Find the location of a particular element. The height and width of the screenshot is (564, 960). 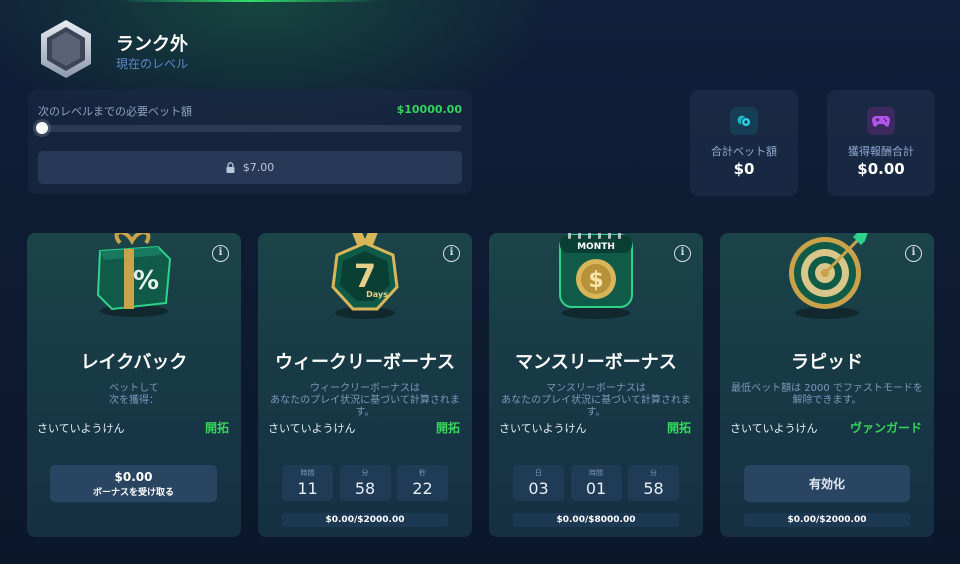

weekly-req-value: 開拓 is located at coordinates (447, 428).